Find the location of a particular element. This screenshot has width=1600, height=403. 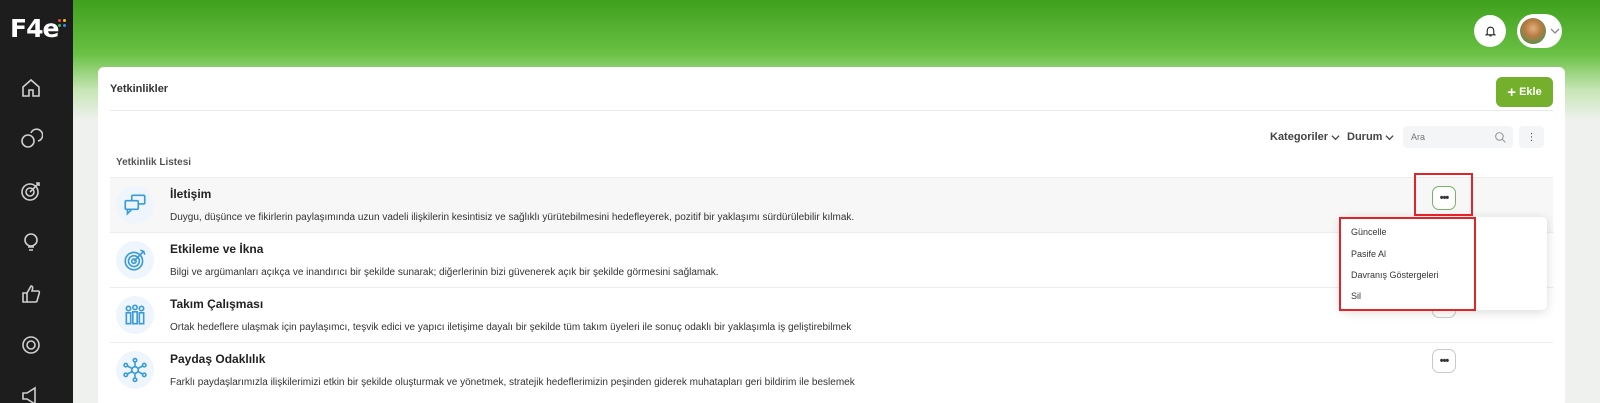

divider is located at coordinates (831, 110).